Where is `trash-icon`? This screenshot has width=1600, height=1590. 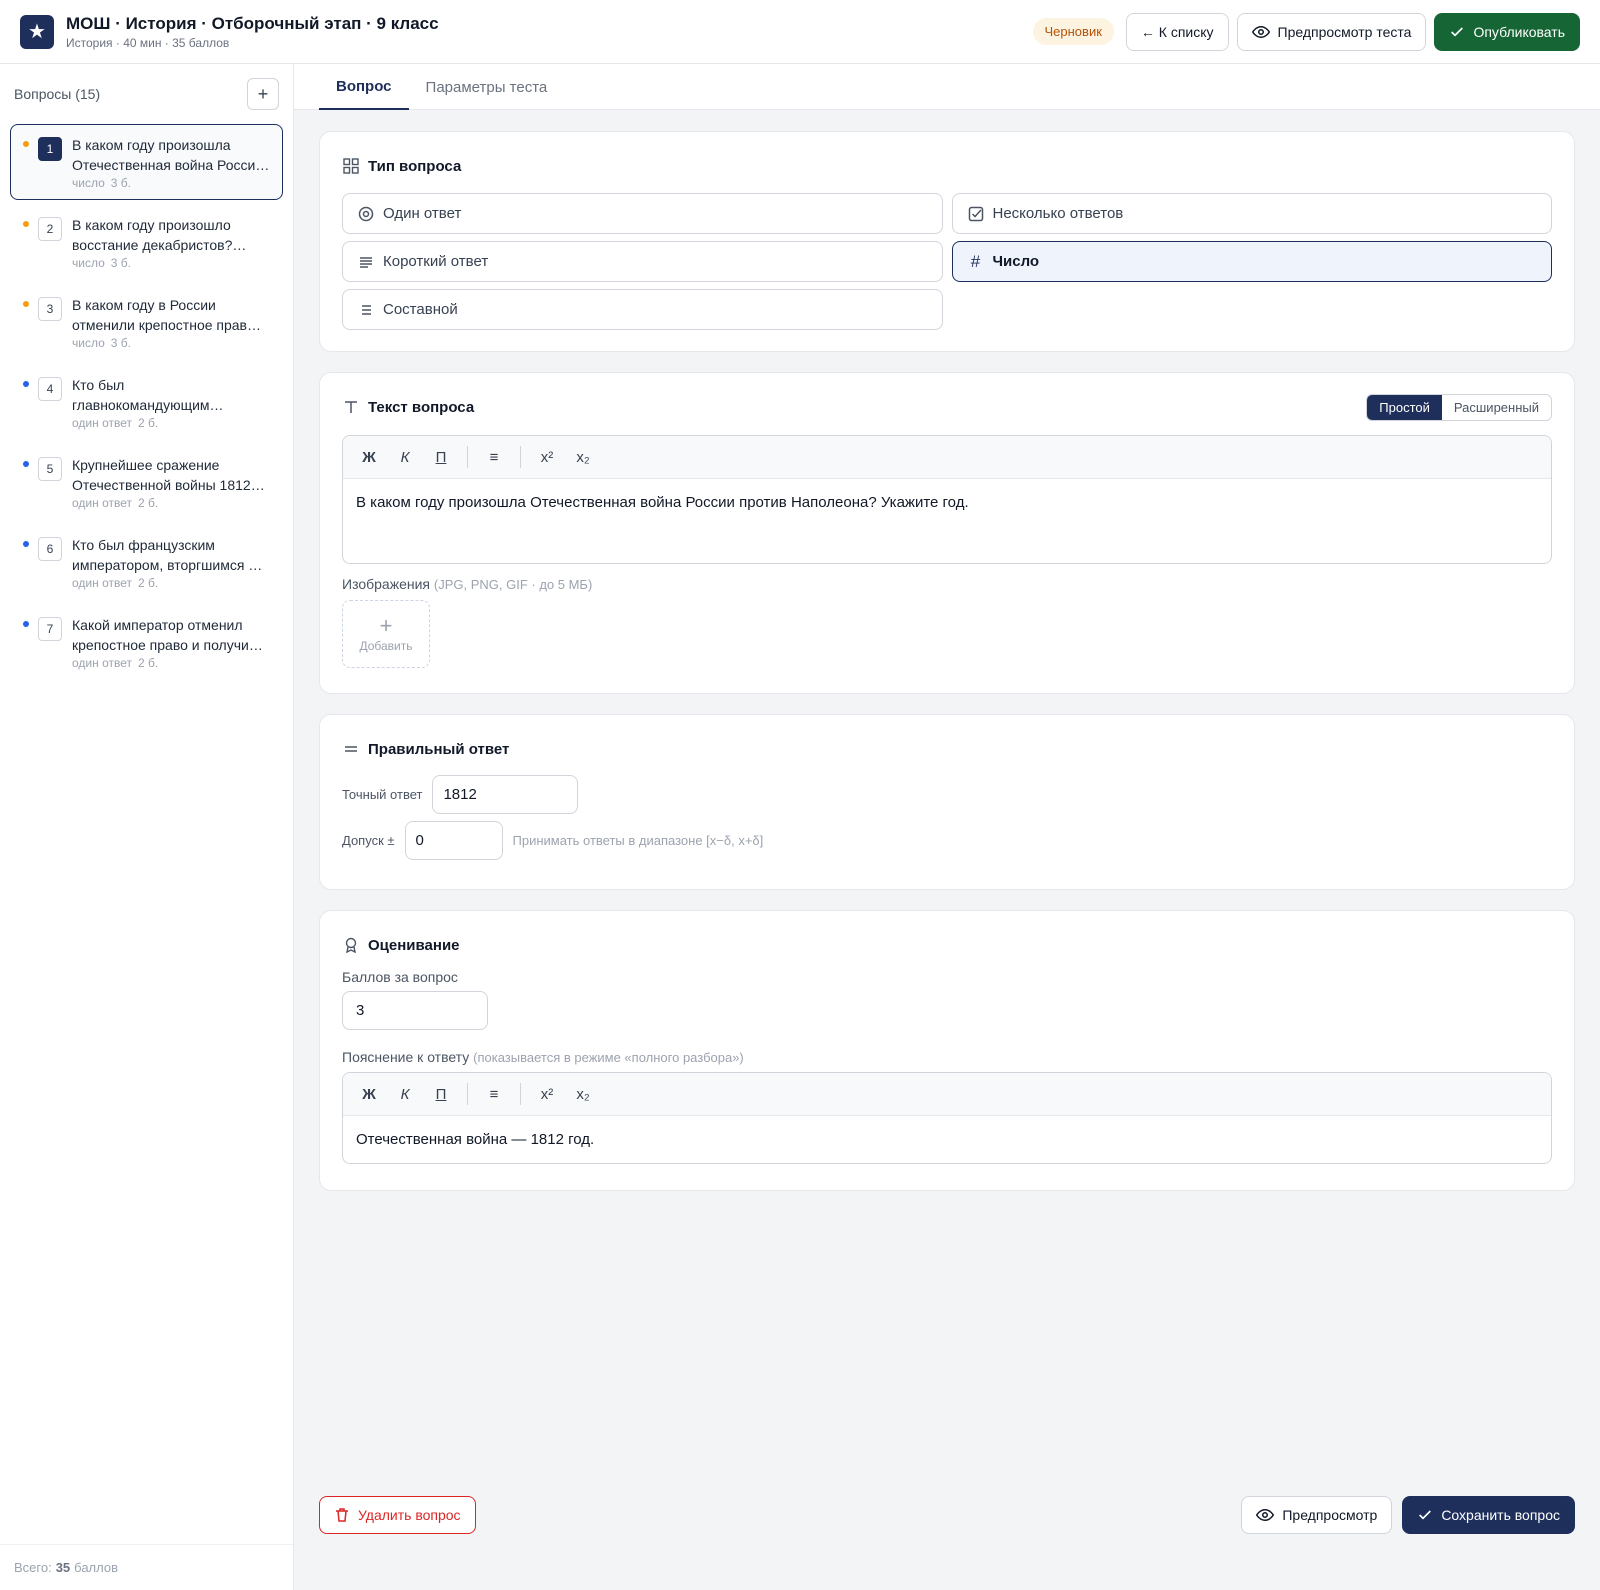 trash-icon is located at coordinates (342, 1515).